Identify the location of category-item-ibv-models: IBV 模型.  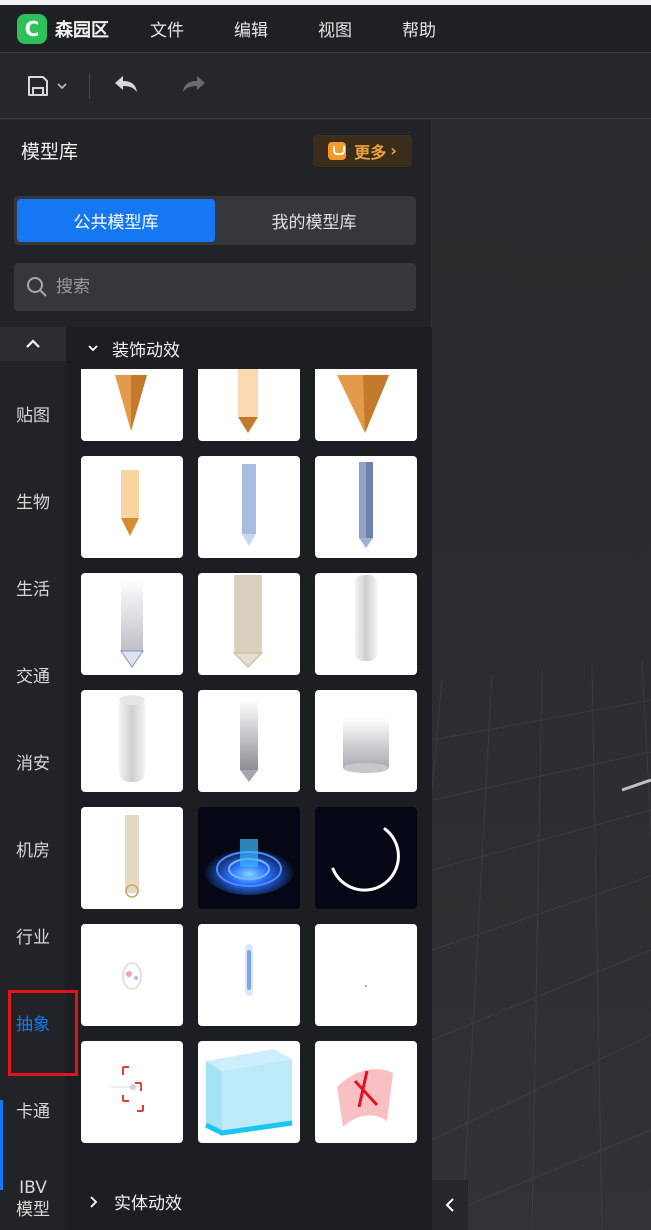
(33, 1199).